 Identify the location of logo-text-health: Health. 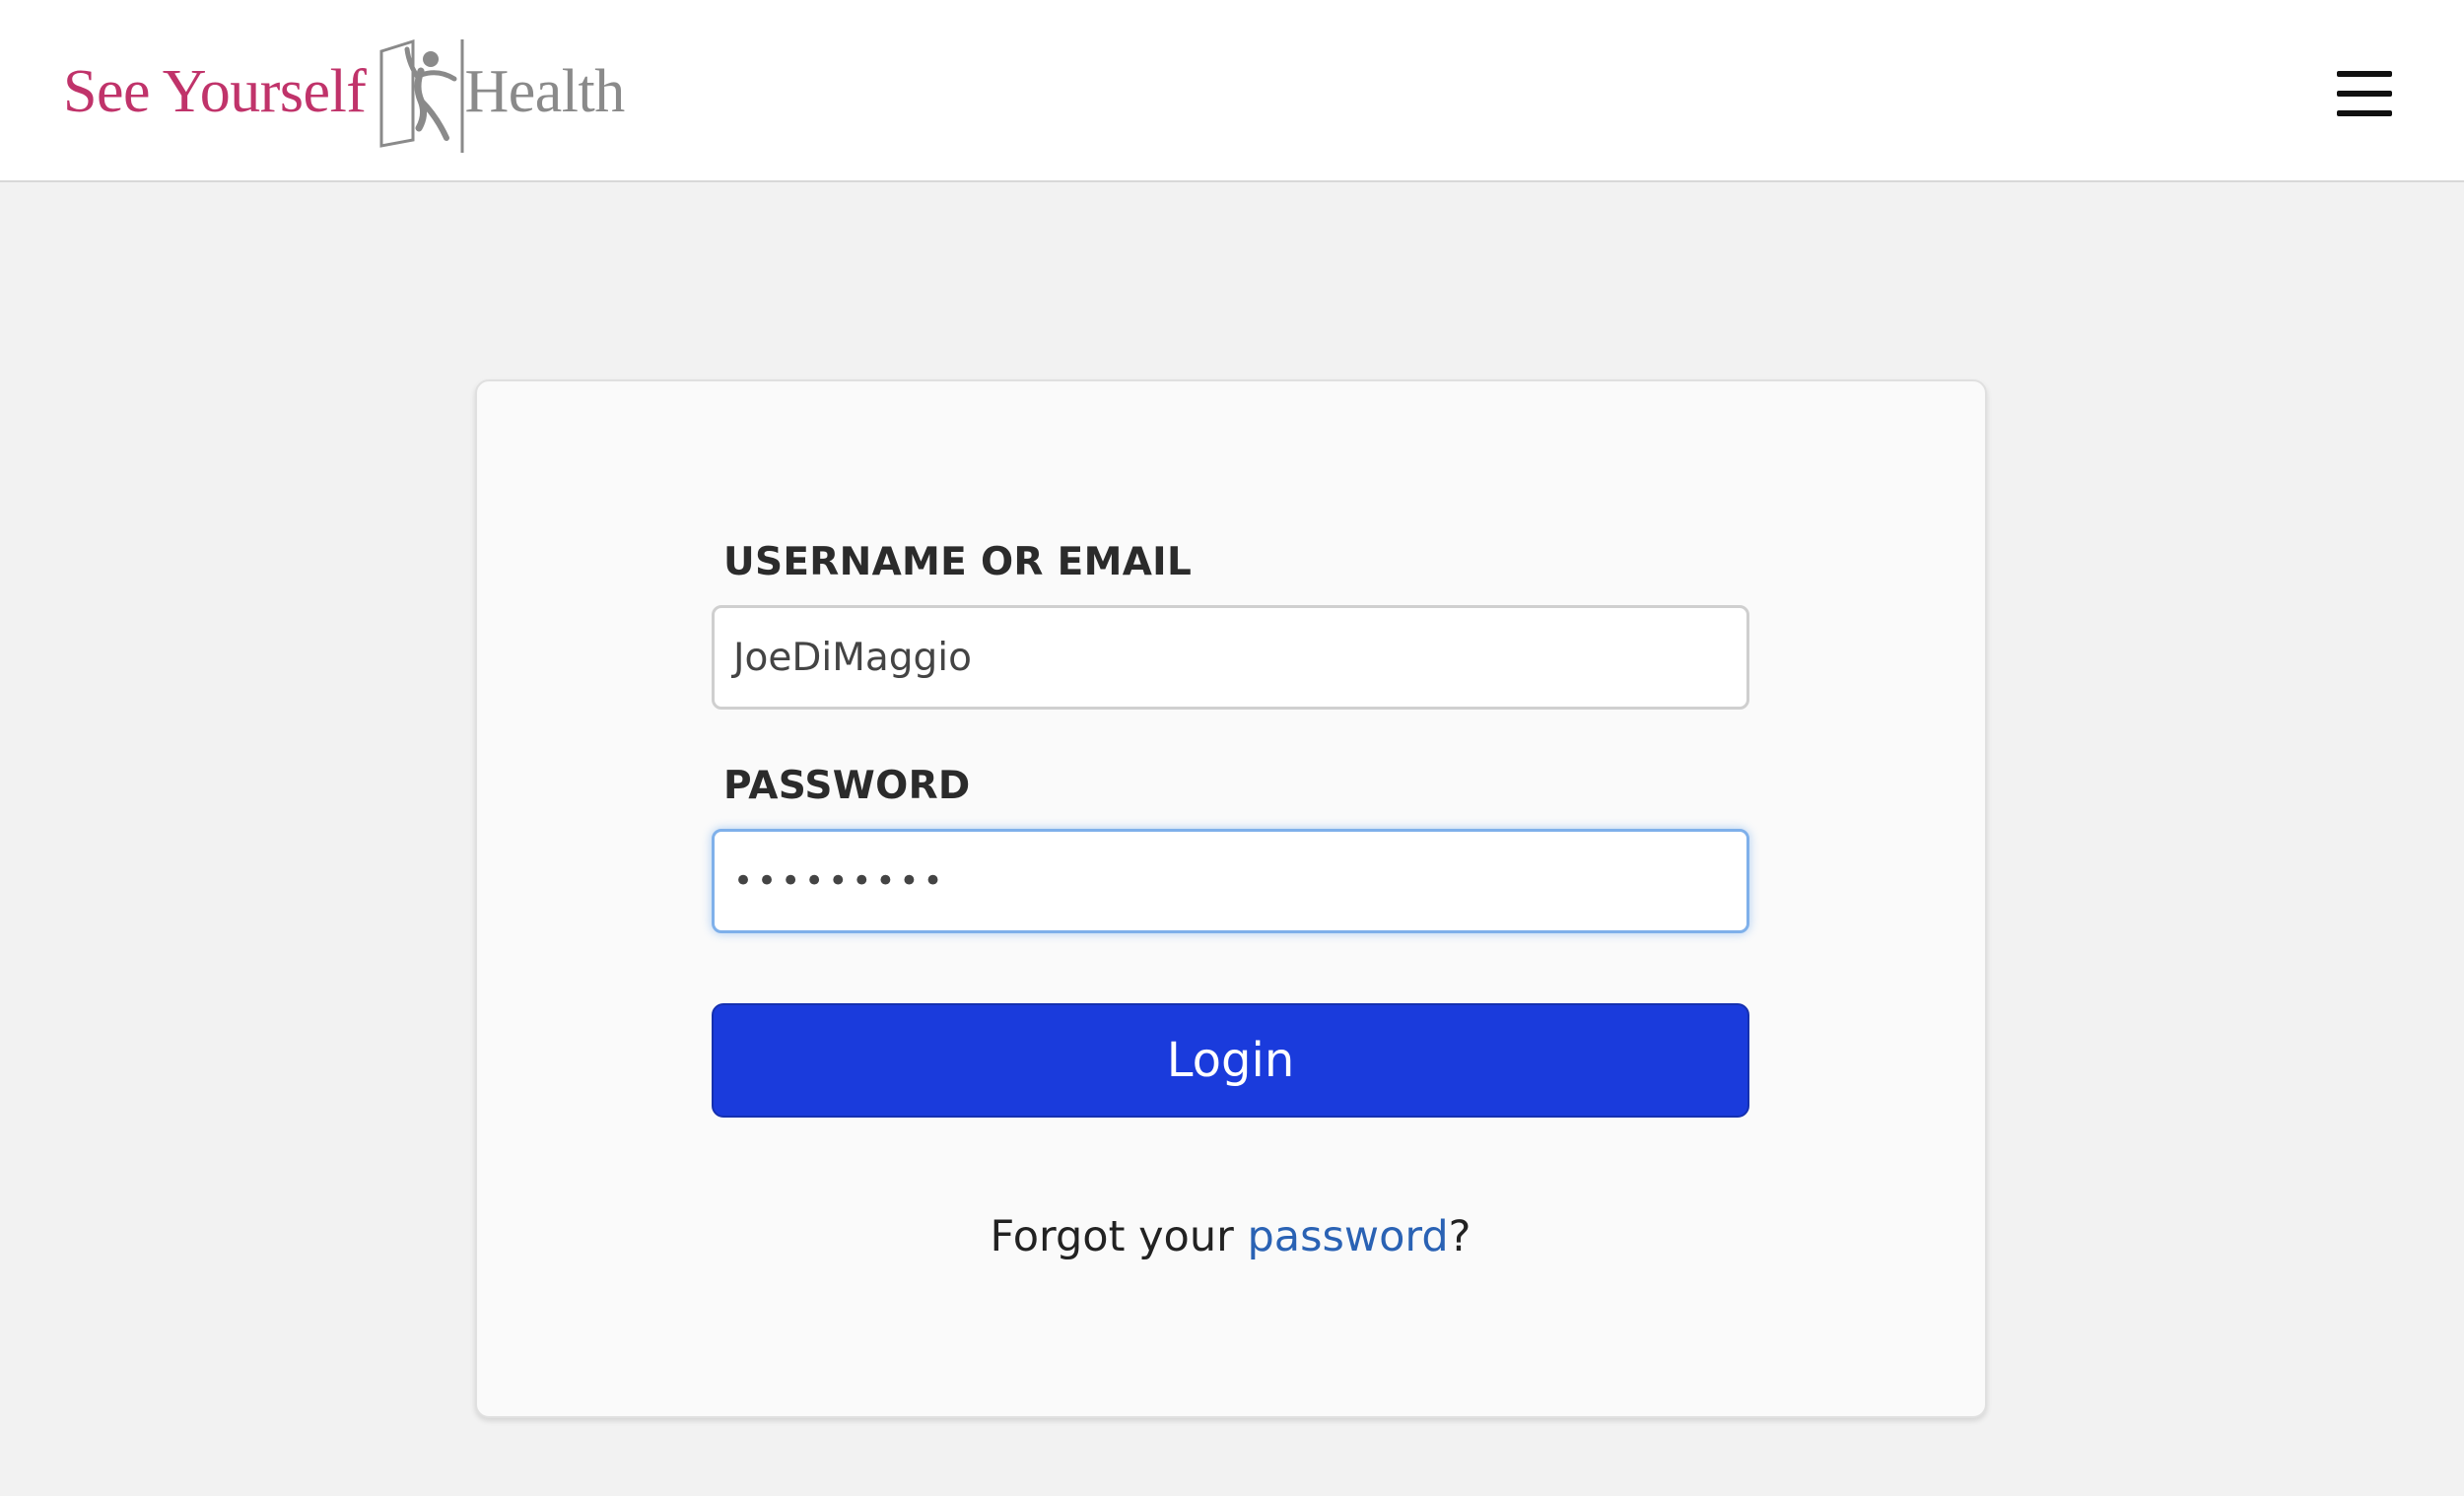
(544, 91).